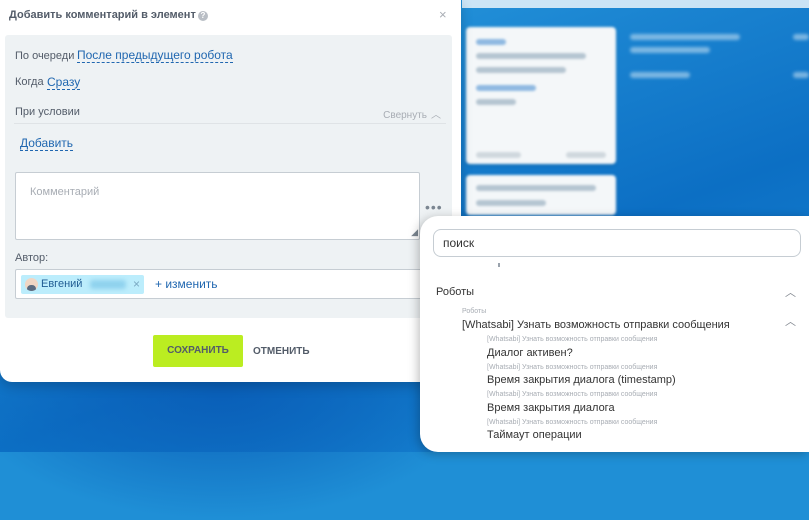  Describe the element at coordinates (203, 16) in the screenshot. I see `help-icon: ?` at that location.